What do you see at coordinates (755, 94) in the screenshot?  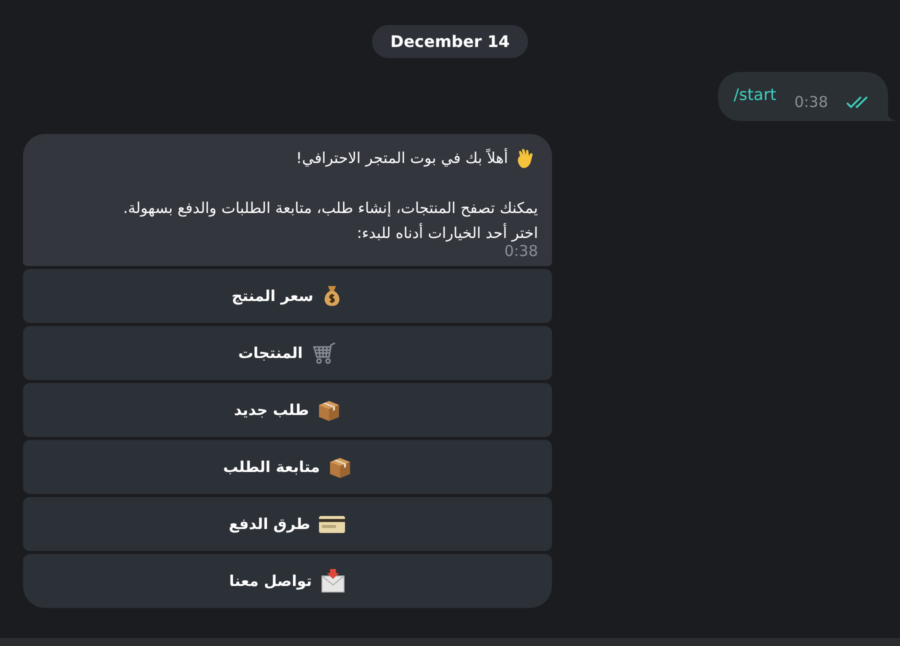 I see `command-text: /start` at bounding box center [755, 94].